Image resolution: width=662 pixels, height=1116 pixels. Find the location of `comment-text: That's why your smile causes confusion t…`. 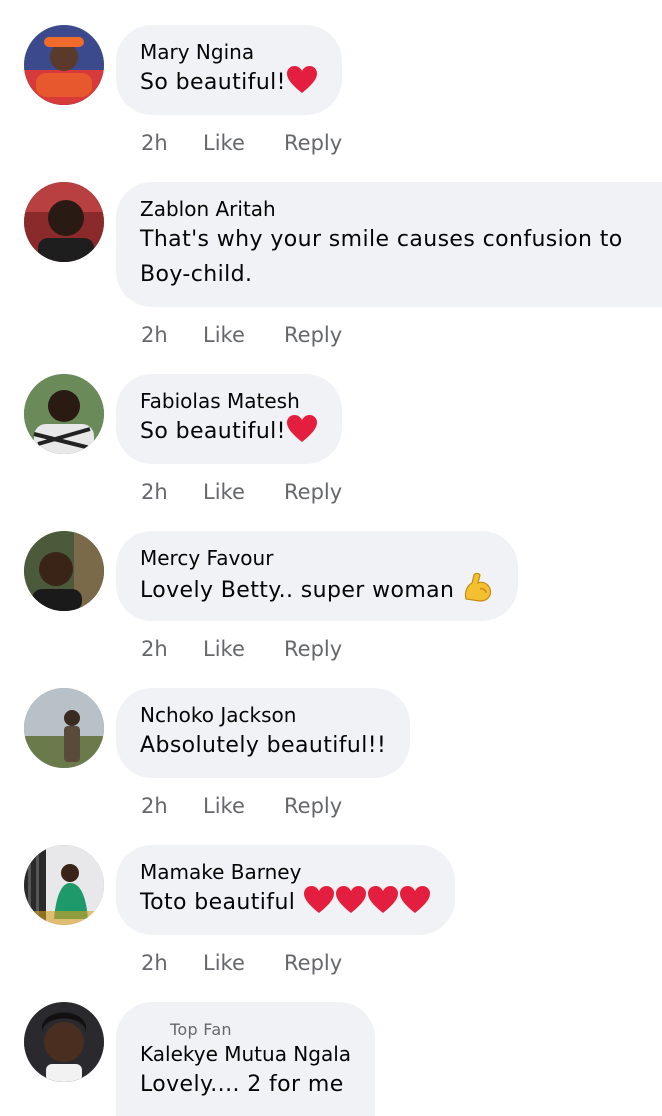

comment-text: That's why your smile causes confusion t… is located at coordinates (381, 257).